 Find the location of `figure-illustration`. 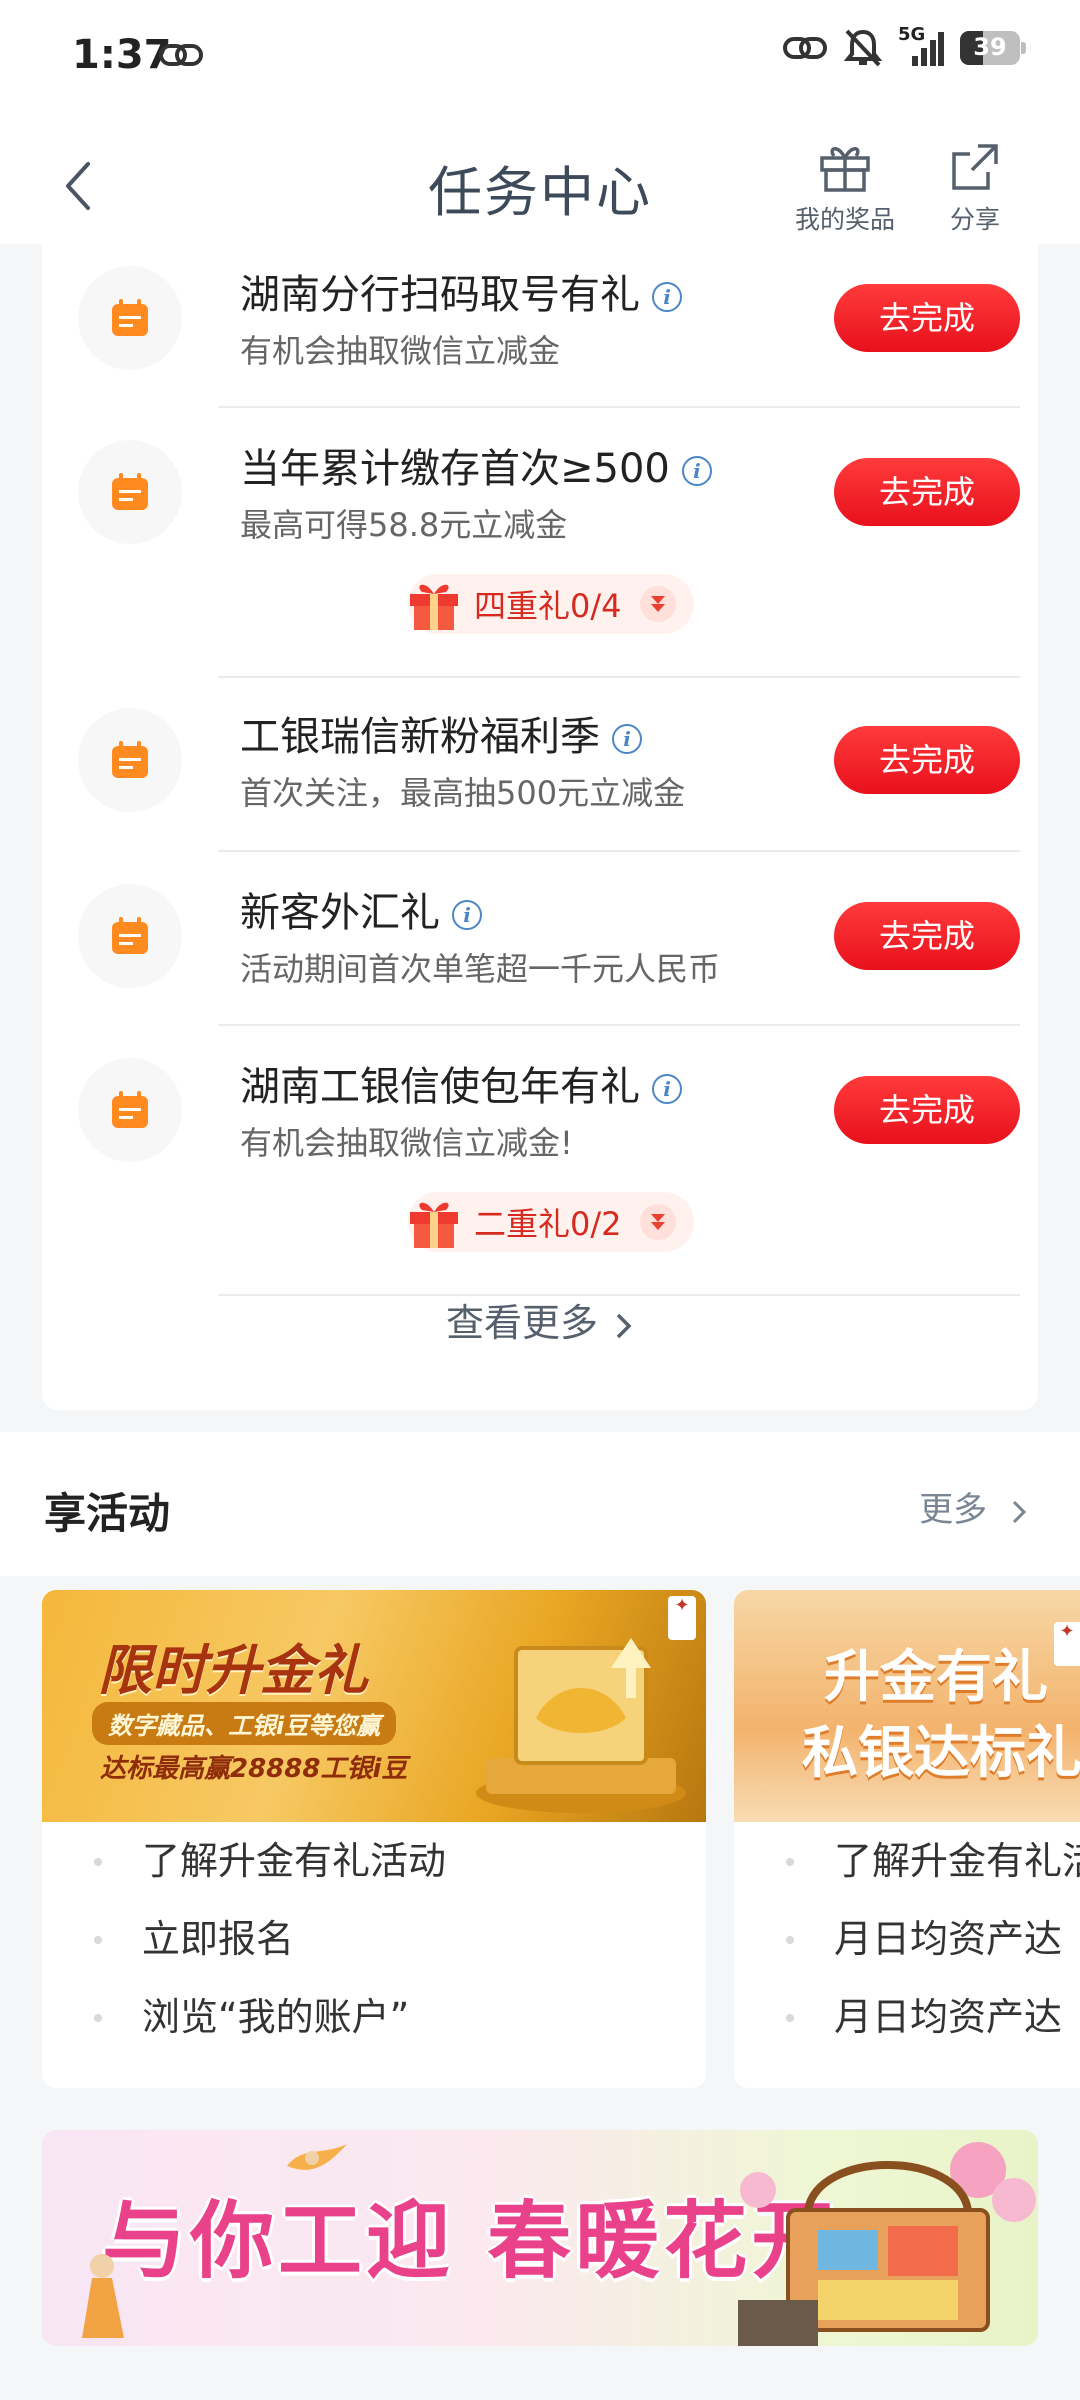

figure-illustration is located at coordinates (103, 2296).